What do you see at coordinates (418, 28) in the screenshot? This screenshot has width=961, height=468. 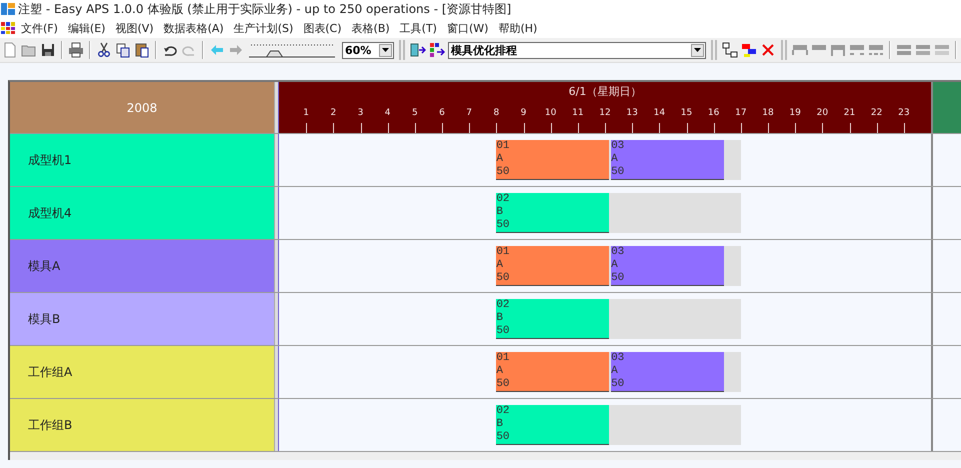 I see `menu-item: 工具(T)` at bounding box center [418, 28].